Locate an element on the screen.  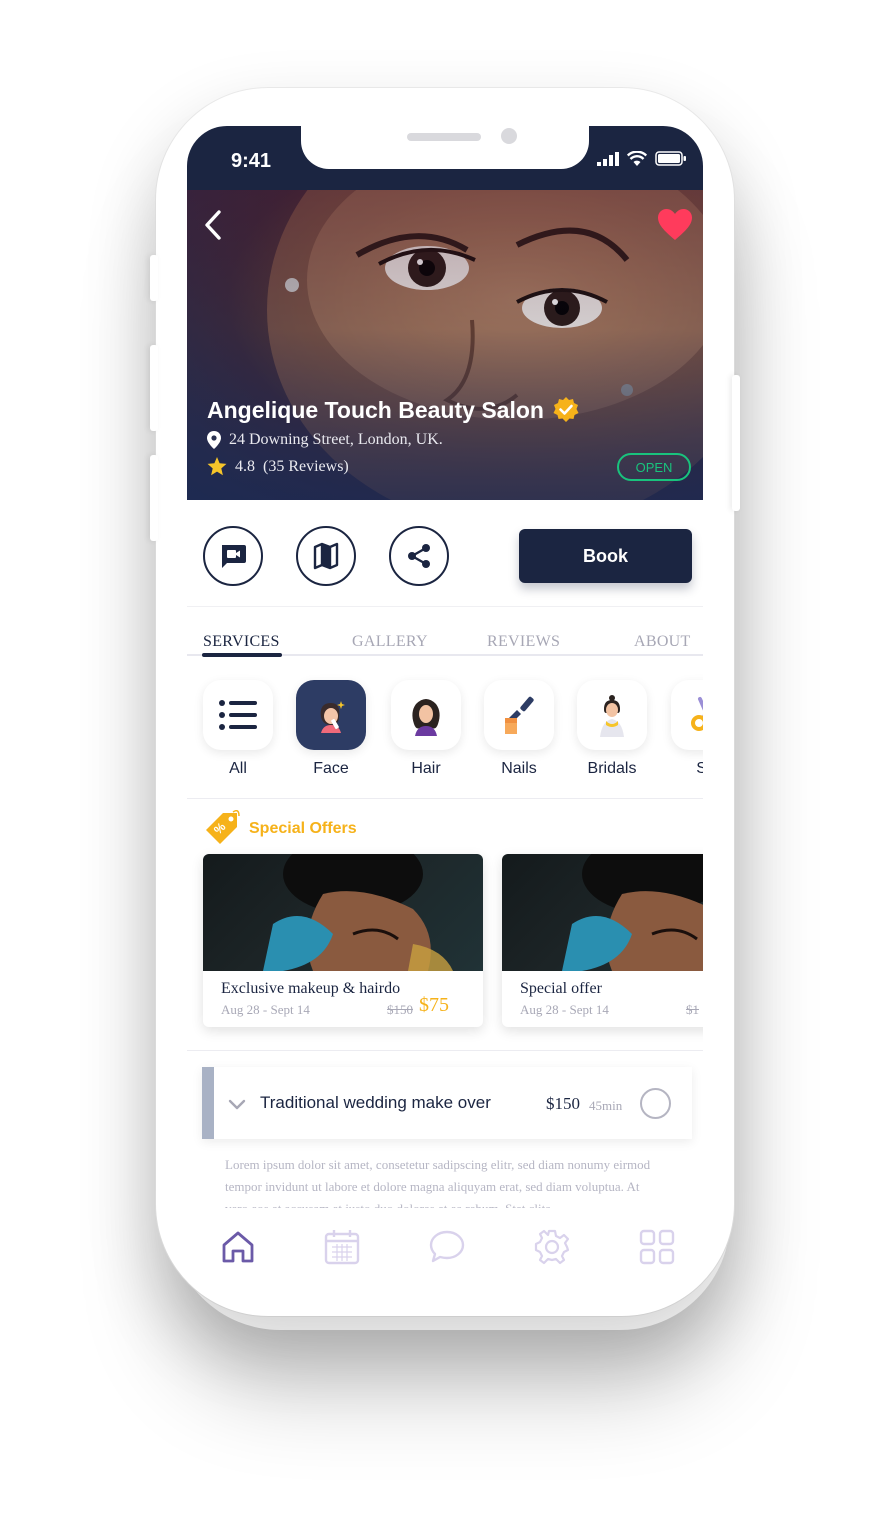
offer-1-dates: Aug 28 - Sept 14 is located at coordinates (265, 1009).